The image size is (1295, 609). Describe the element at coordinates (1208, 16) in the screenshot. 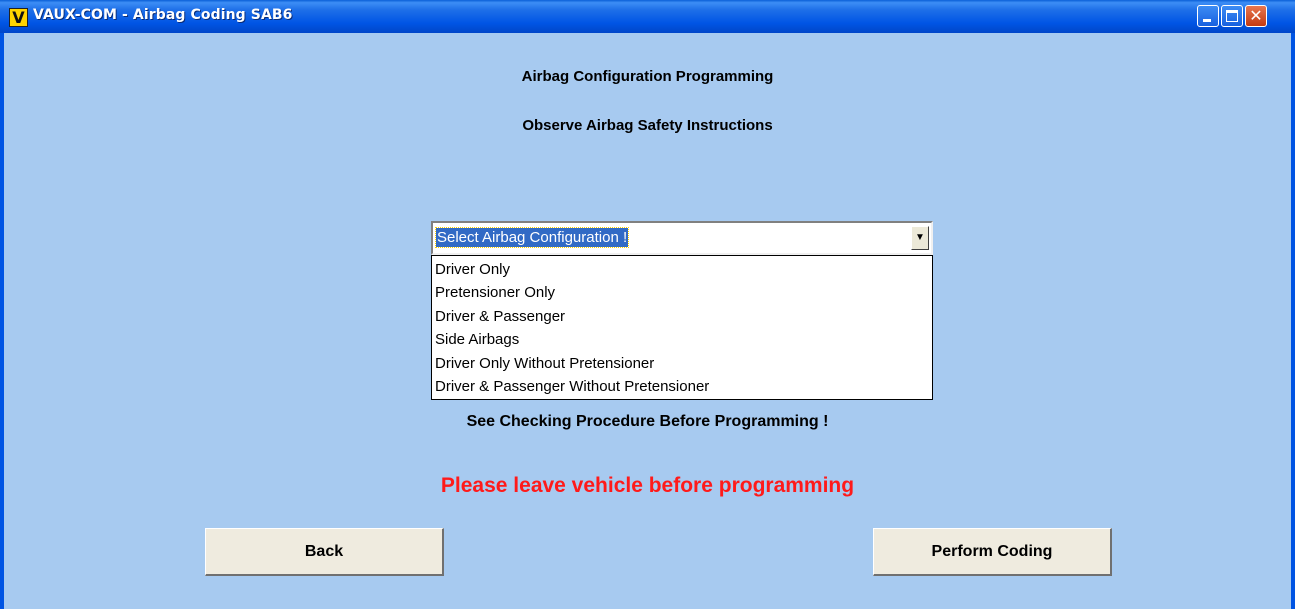

I see `minimize-button` at that location.